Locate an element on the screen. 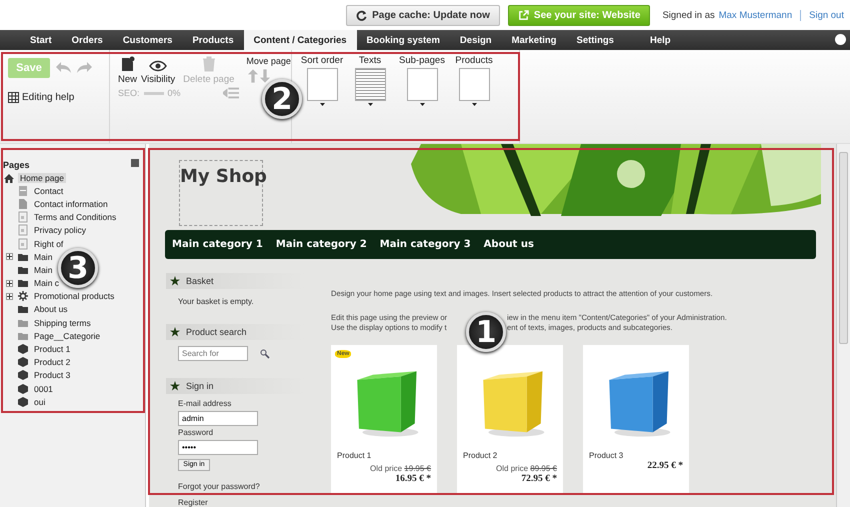  email-field: admin is located at coordinates (218, 418).